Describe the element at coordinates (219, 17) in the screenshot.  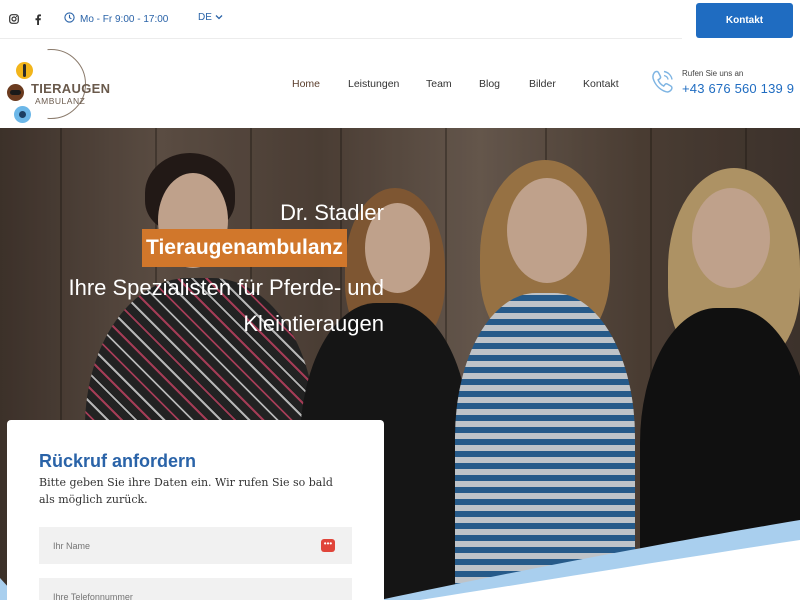
I see `chevron-down-icon` at that location.